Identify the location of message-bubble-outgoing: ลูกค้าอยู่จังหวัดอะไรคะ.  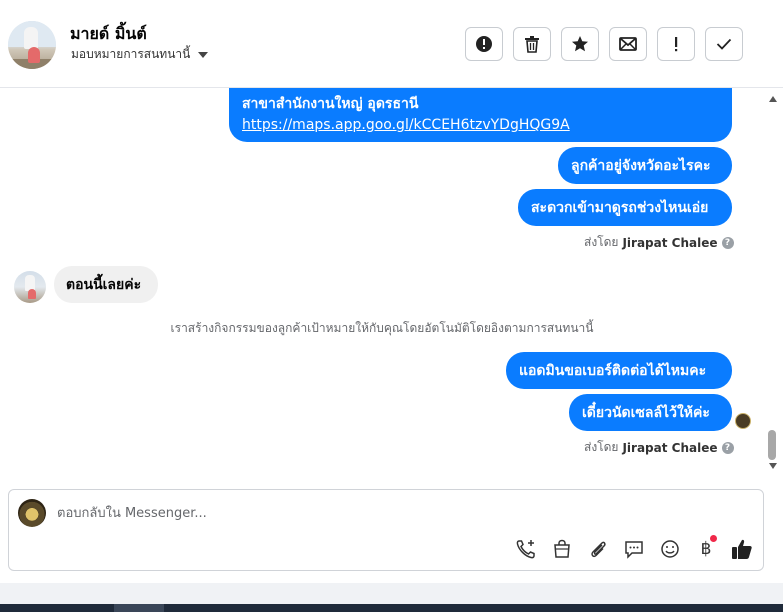
(645, 165).